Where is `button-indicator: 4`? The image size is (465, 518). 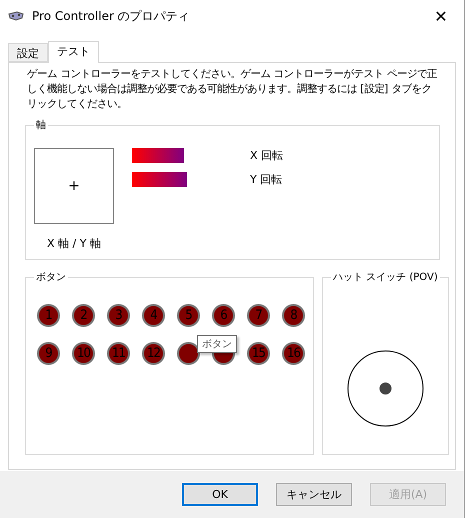
button-indicator: 4 is located at coordinates (153, 315).